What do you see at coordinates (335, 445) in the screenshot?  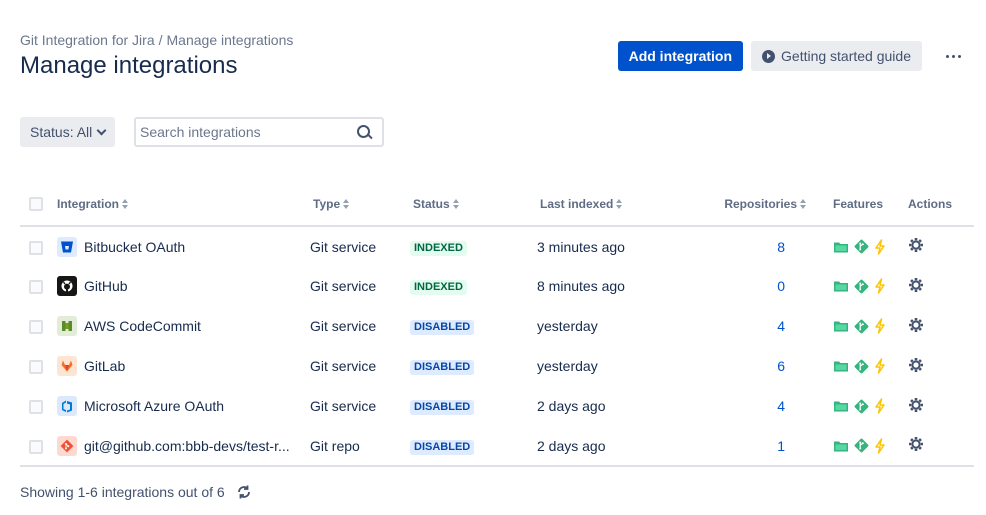 I see `integration-type: Git repo` at bounding box center [335, 445].